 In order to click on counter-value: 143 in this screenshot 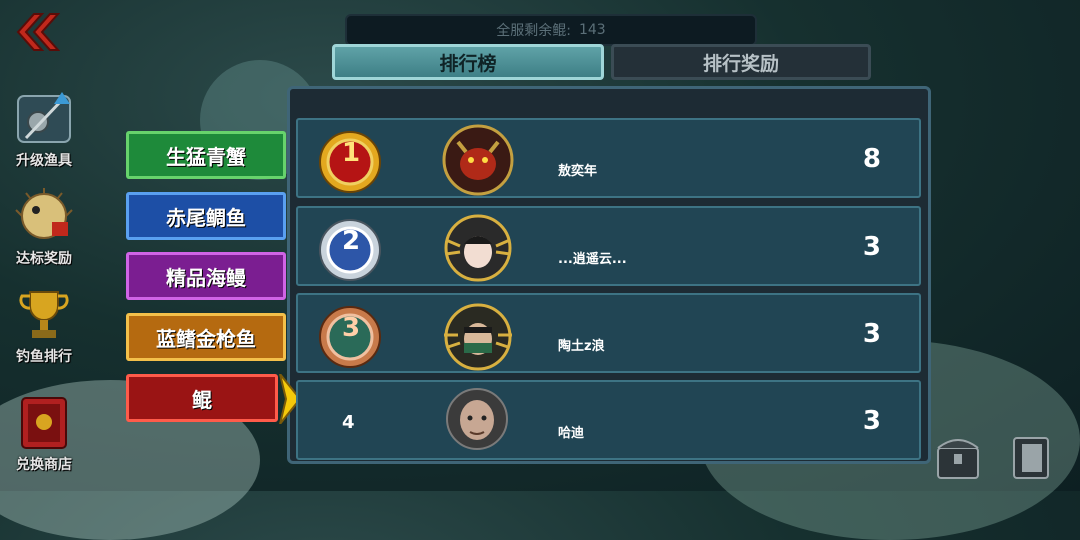, I will do `click(592, 30)`.